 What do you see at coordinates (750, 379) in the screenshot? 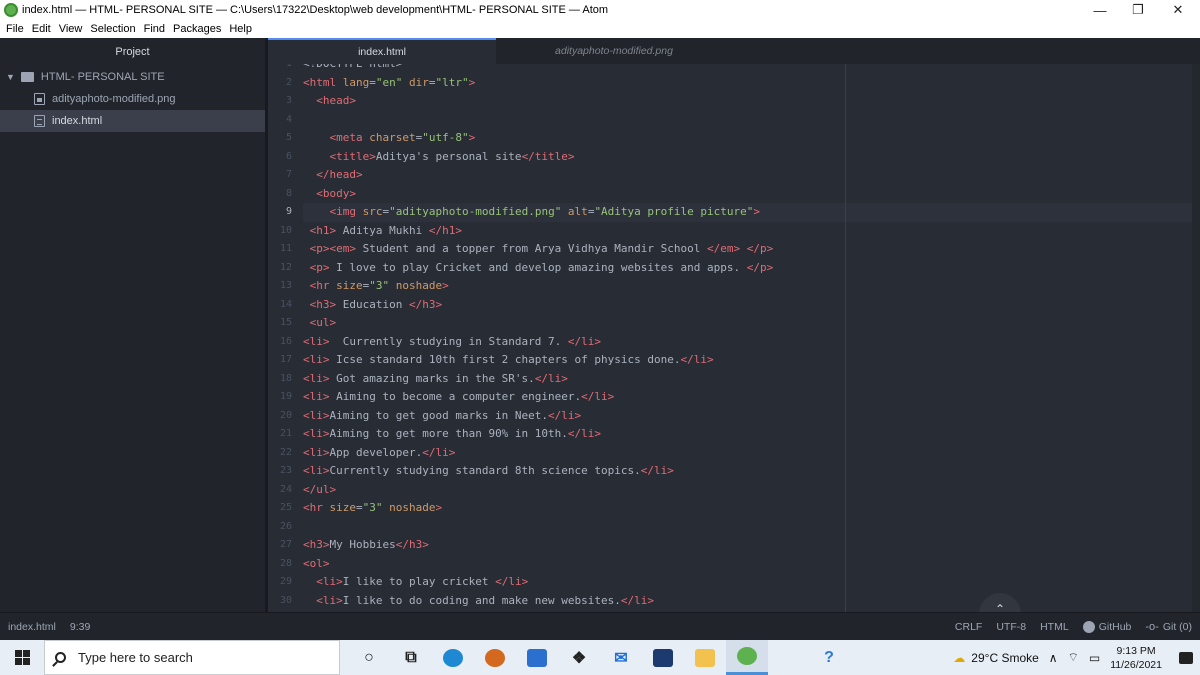
I see `code-line: <li> Got amazing marks in the SR's.</li>` at bounding box center [750, 379].